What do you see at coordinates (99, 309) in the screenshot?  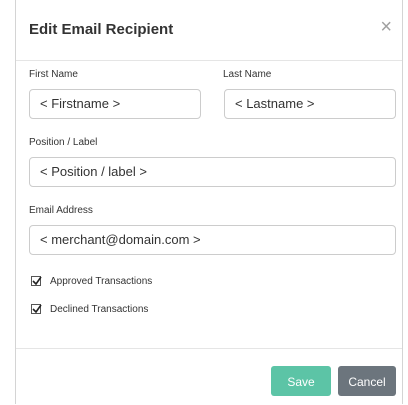 I see `declined-transactions-label: Declined Transactions` at bounding box center [99, 309].